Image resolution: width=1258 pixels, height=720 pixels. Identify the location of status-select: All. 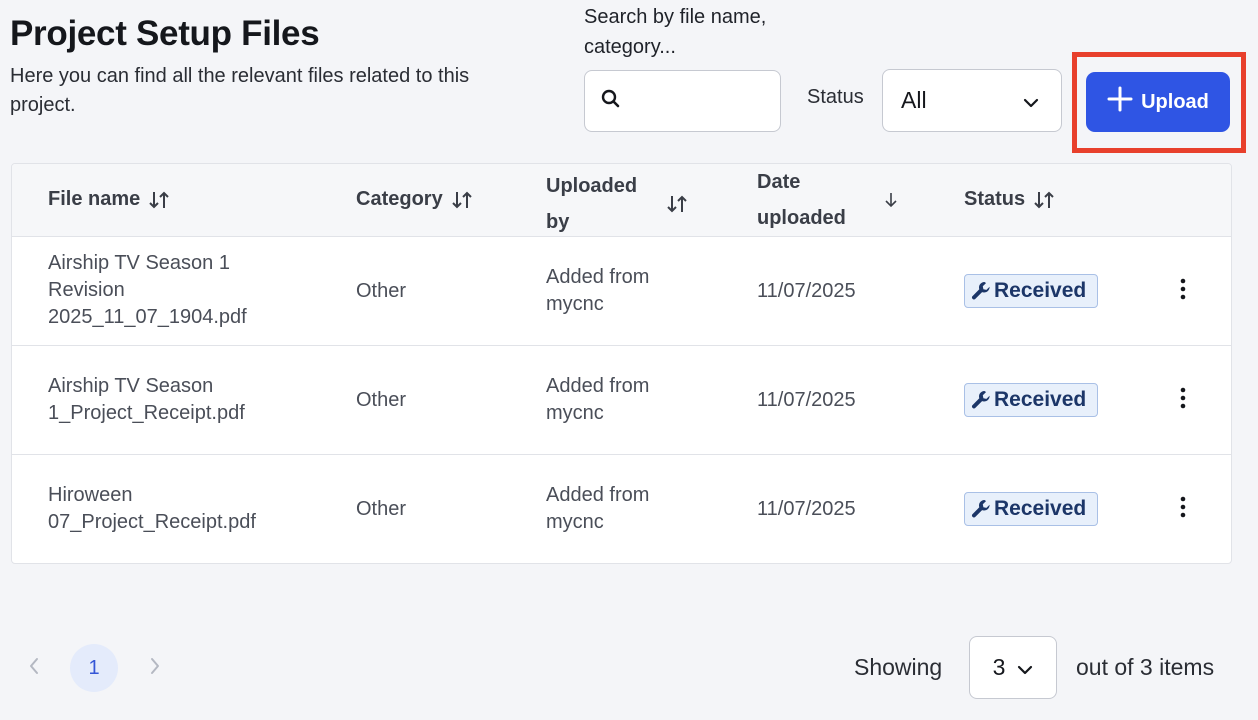
(972, 100).